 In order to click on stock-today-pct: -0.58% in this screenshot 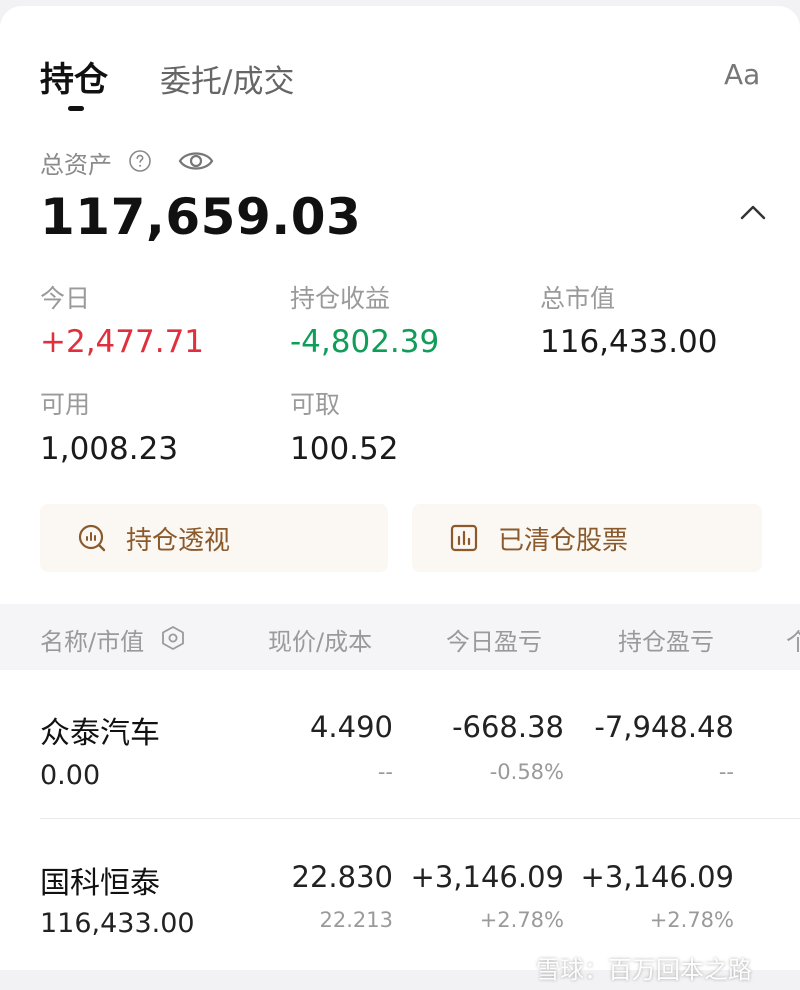, I will do `click(526, 772)`.